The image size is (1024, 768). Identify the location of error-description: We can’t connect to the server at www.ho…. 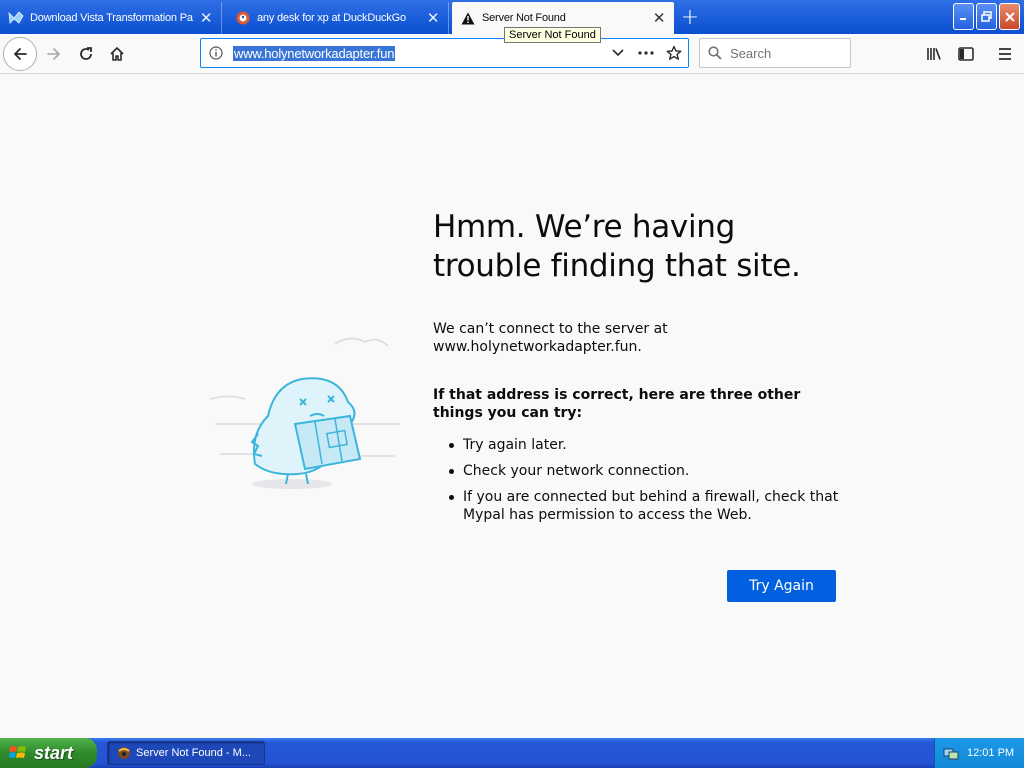
(550, 338).